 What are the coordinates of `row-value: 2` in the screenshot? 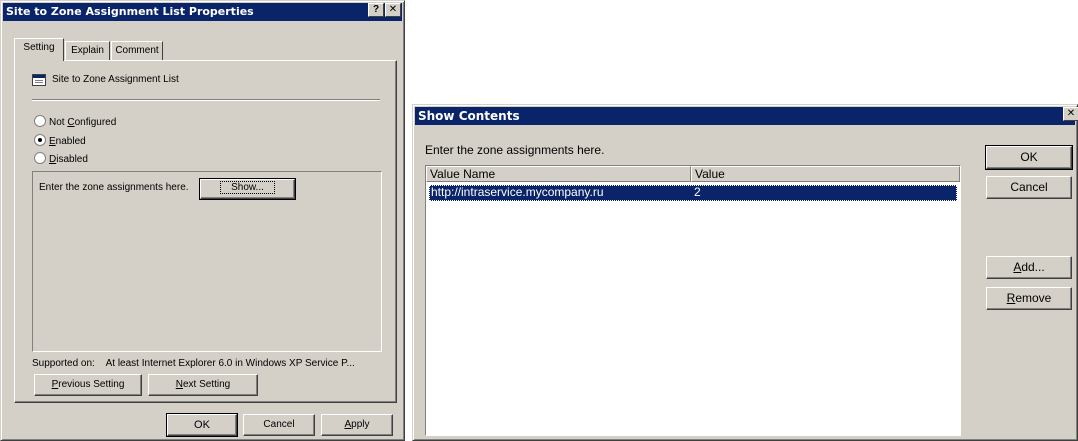 It's located at (697, 192).